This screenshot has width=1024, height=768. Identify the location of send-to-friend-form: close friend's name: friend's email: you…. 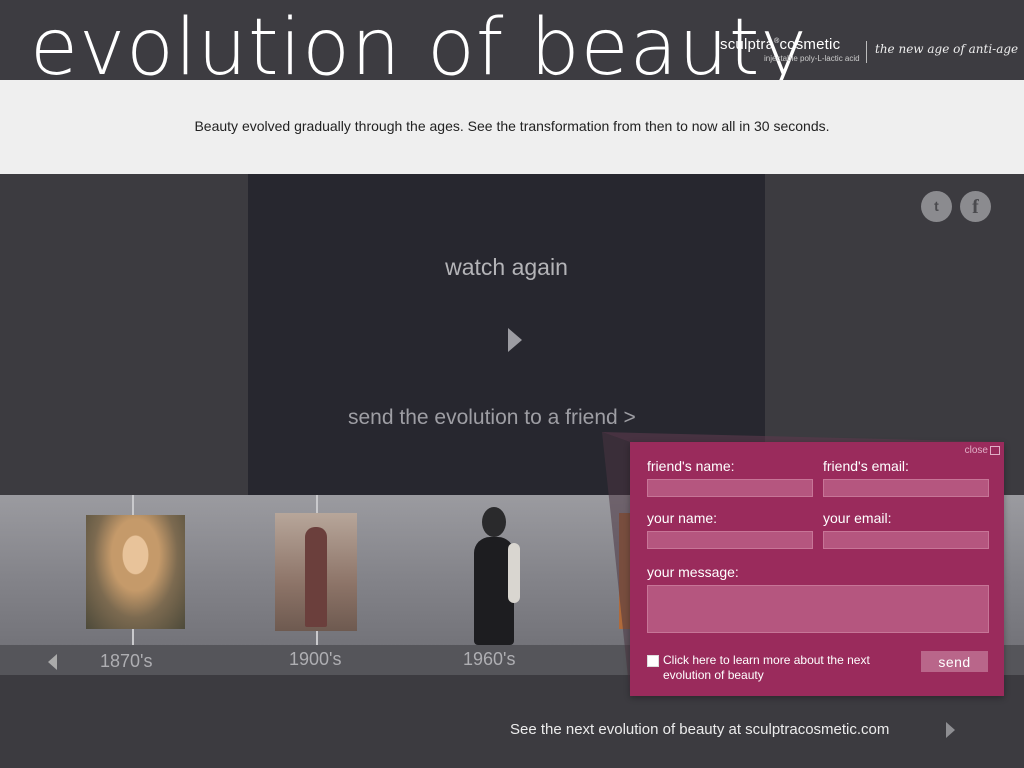
(817, 569).